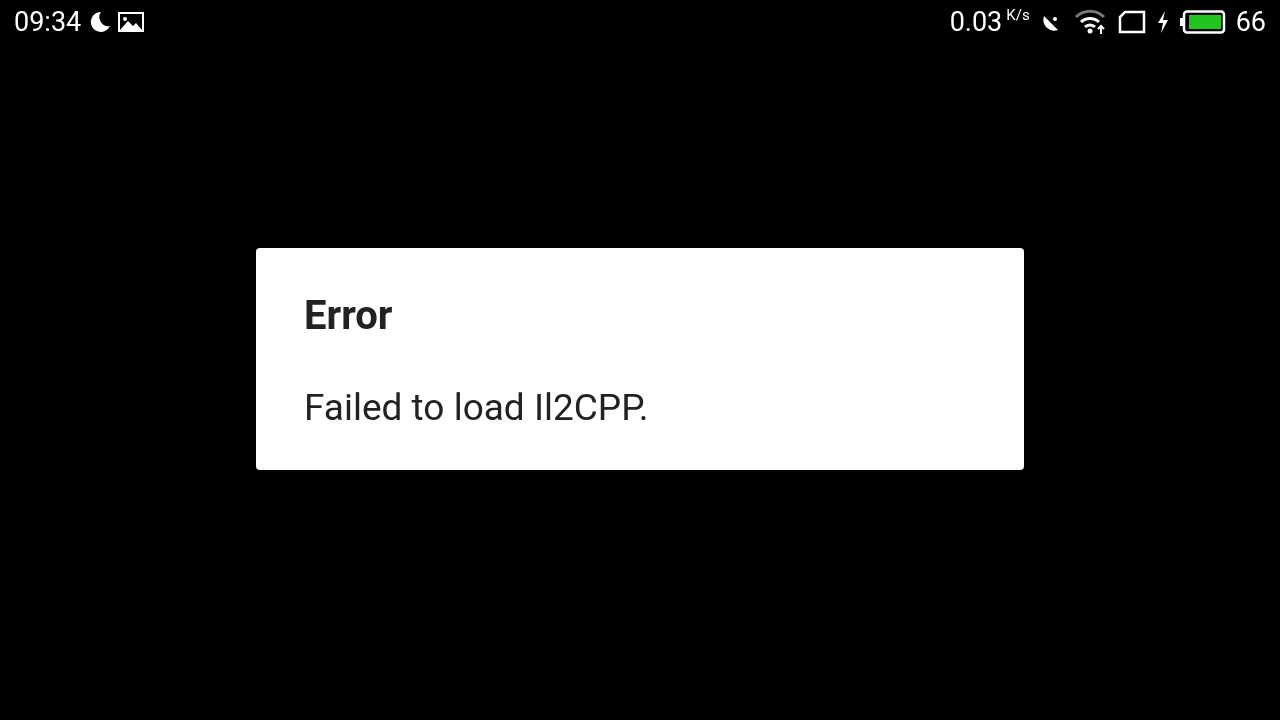  Describe the element at coordinates (48, 22) in the screenshot. I see `clock-time: 09:34` at that location.